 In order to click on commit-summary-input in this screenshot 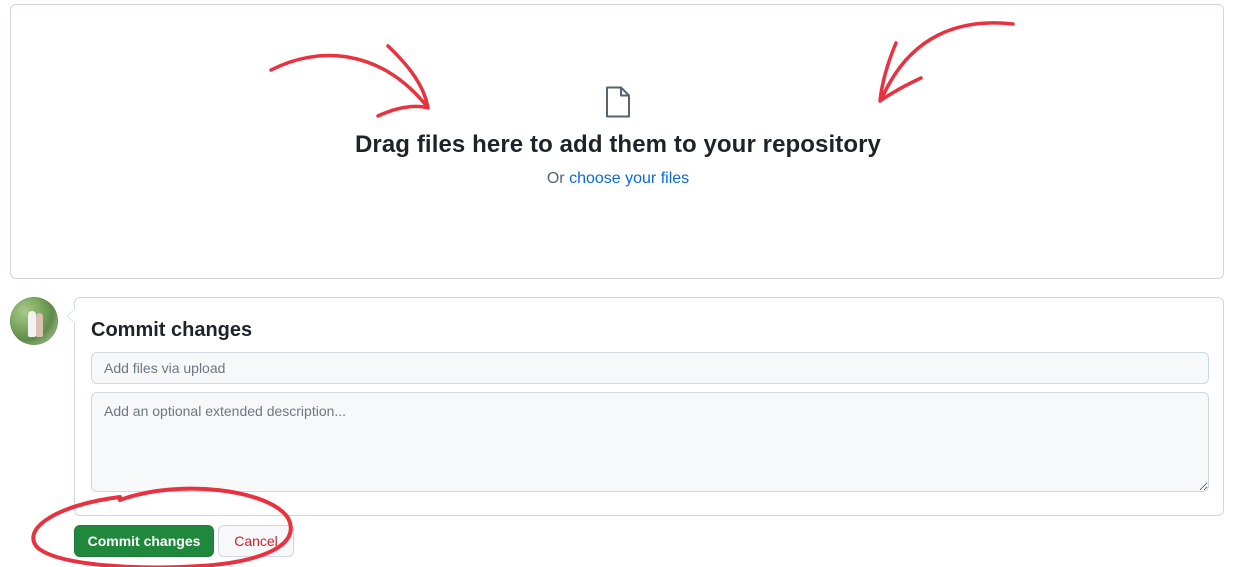, I will do `click(650, 368)`.